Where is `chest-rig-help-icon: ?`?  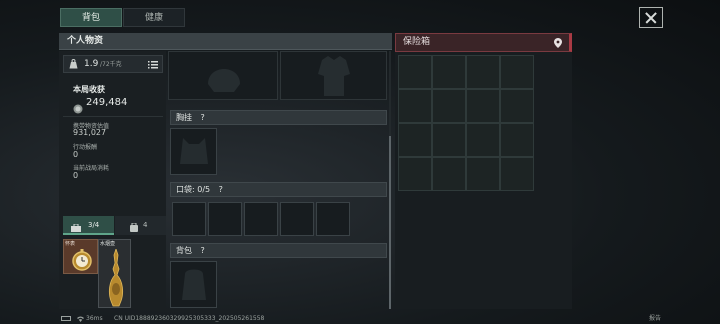 chest-rig-help-icon: ? is located at coordinates (203, 117).